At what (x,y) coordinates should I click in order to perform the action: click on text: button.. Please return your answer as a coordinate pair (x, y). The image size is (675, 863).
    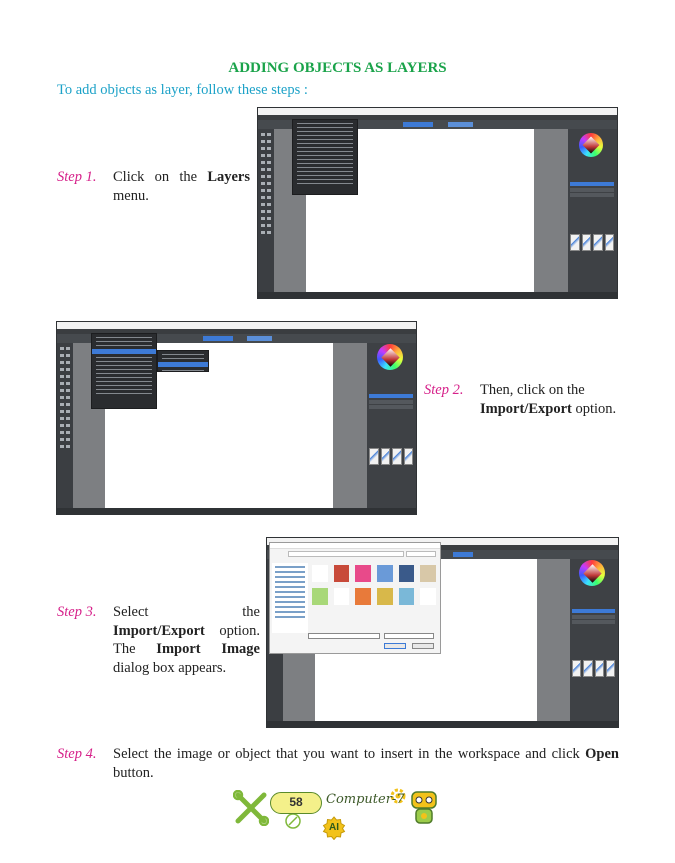
    Looking at the image, I should click on (133, 772).